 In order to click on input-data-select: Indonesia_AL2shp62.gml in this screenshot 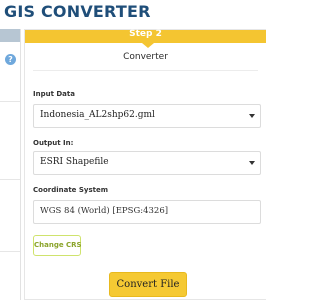, I will do `click(147, 116)`.